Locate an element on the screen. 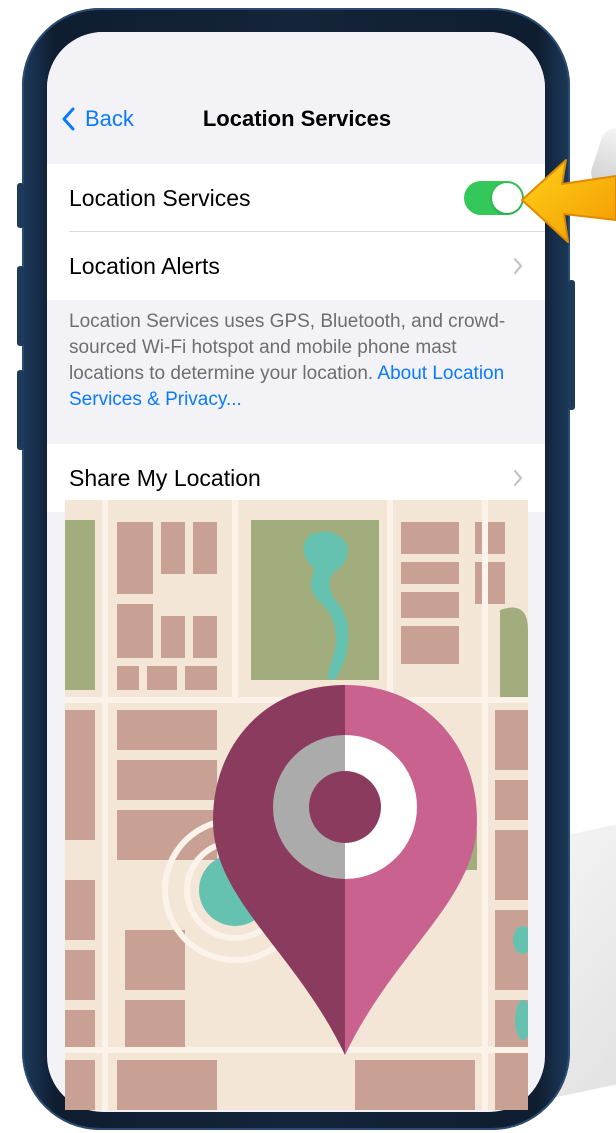 This screenshot has width=616, height=1133. navigation-bar: Back Location Services is located at coordinates (296, 98).